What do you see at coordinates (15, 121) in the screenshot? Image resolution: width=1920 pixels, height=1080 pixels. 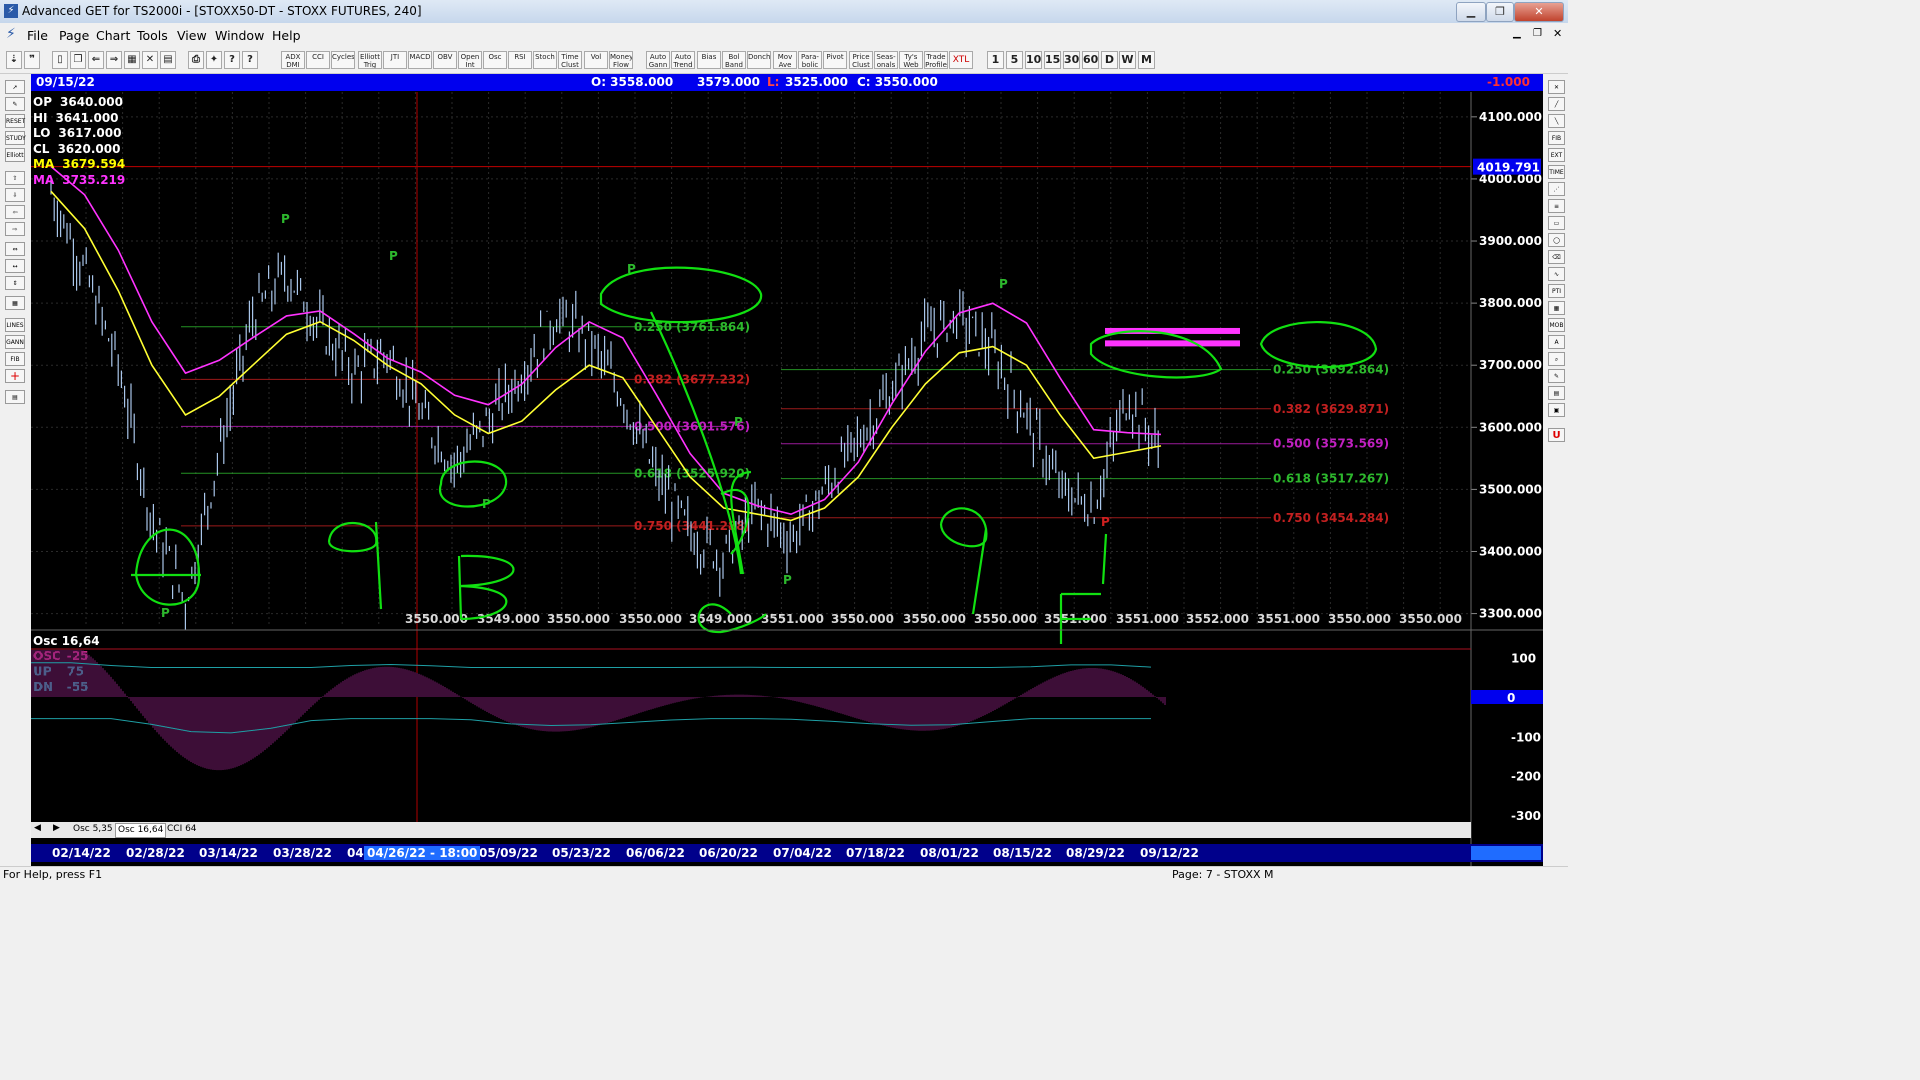 I see `reset-tool-icon: RESET` at bounding box center [15, 121].